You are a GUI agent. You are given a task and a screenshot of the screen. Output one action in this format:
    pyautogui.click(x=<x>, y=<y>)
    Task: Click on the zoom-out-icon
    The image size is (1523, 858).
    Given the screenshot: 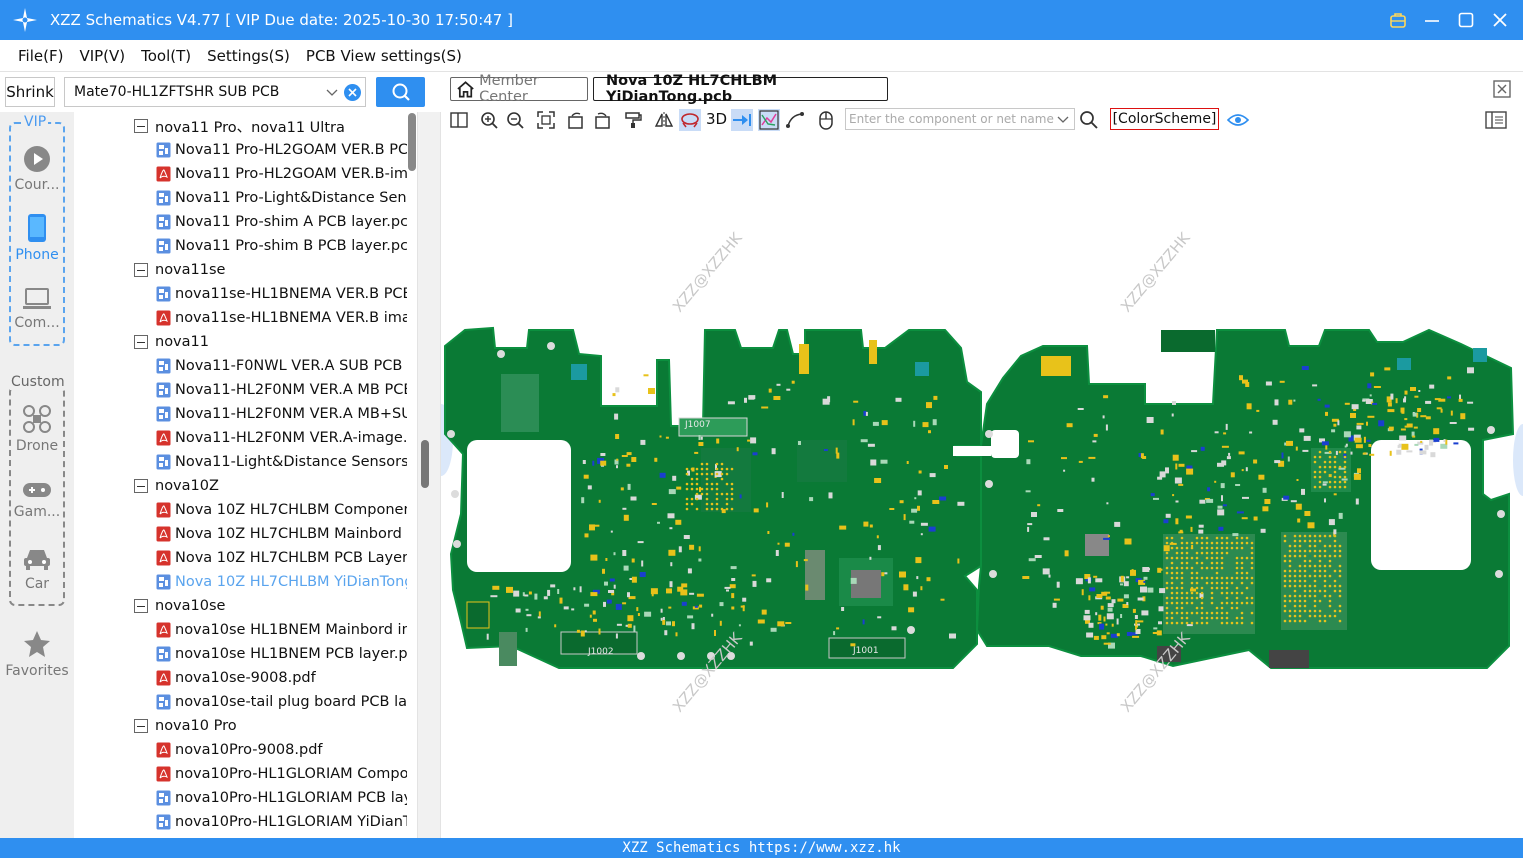 What is the action you would take?
    pyautogui.click(x=515, y=120)
    